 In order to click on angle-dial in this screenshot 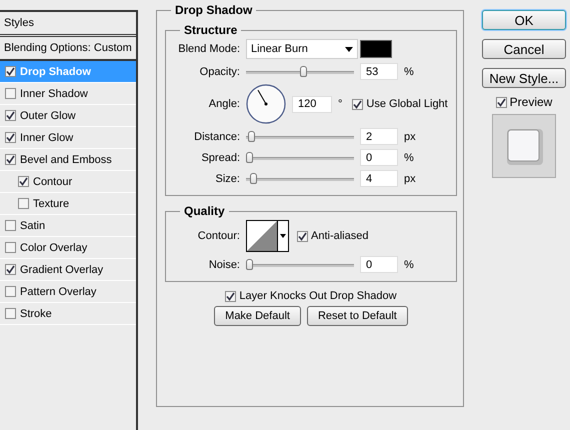, I will do `click(266, 104)`.